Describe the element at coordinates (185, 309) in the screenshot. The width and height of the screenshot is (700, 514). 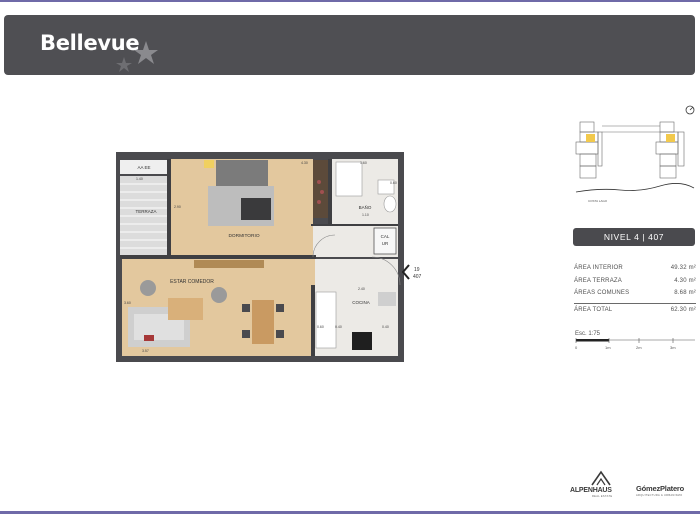
I see `coffee-table` at that location.